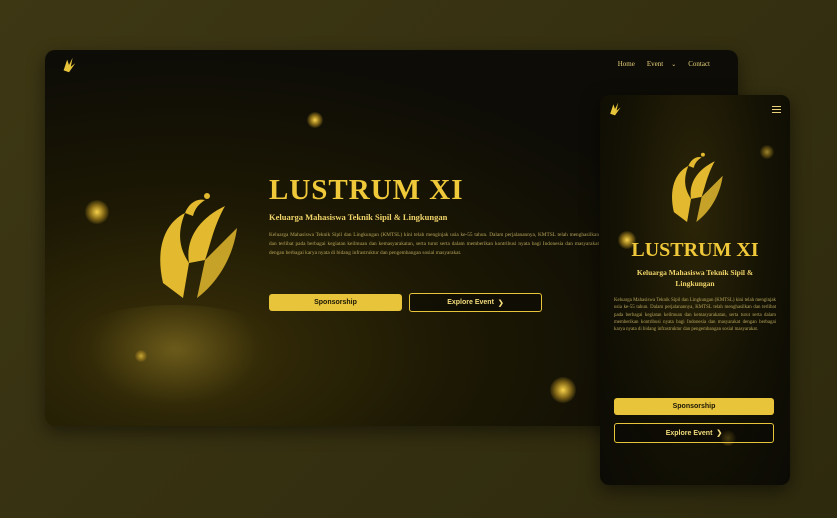 This screenshot has width=837, height=518. I want to click on nav-event: Event ⌄, so click(661, 64).